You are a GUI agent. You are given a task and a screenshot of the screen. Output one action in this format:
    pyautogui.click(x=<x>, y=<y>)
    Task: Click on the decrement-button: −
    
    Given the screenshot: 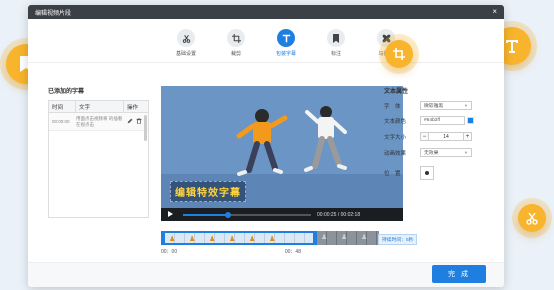 What is the action you would take?
    pyautogui.click(x=424, y=136)
    